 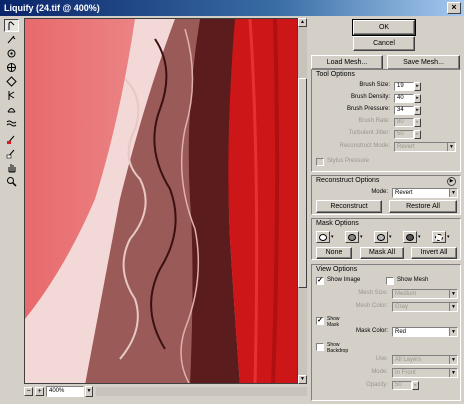 I want to click on zoom-level-field: 400%, so click(x=65, y=391).